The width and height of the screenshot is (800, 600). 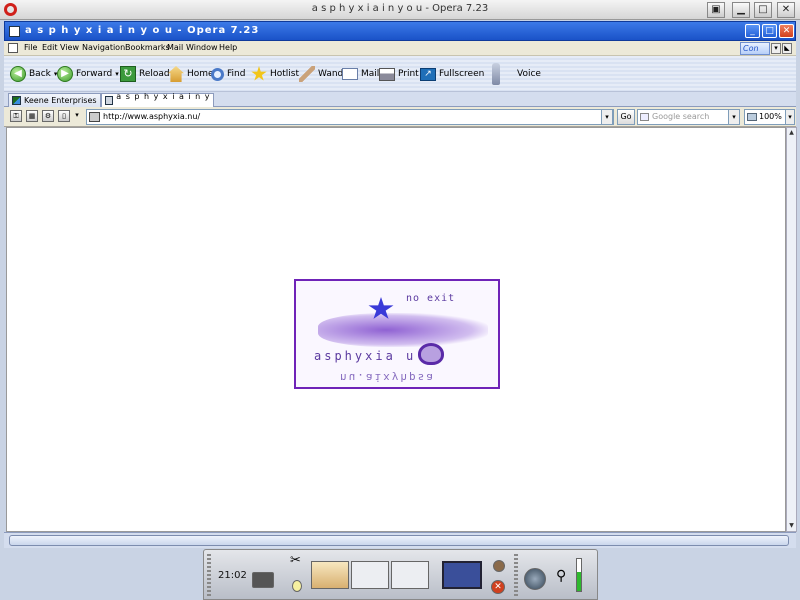 What do you see at coordinates (18, 74) in the screenshot?
I see `back-arrow-icon: ◀` at bounding box center [18, 74].